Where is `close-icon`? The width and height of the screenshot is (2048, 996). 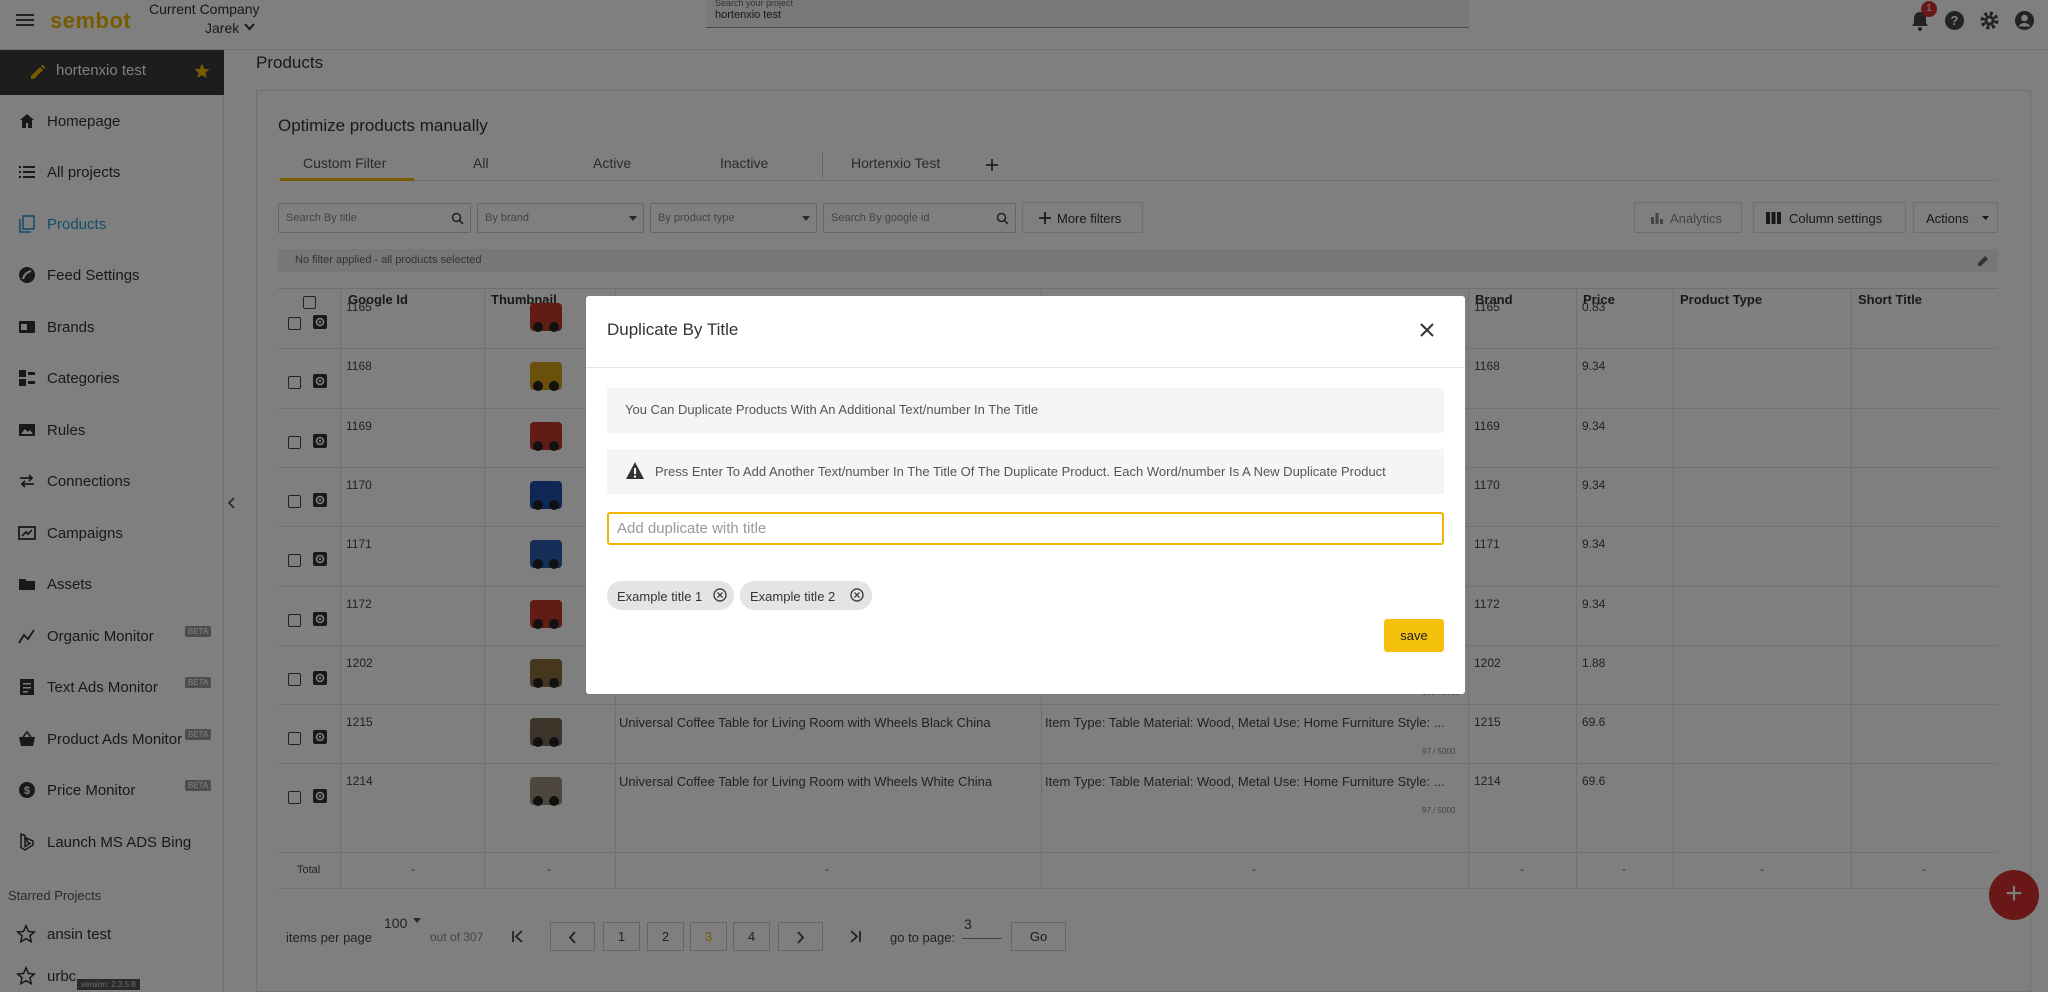
close-icon is located at coordinates (1427, 330).